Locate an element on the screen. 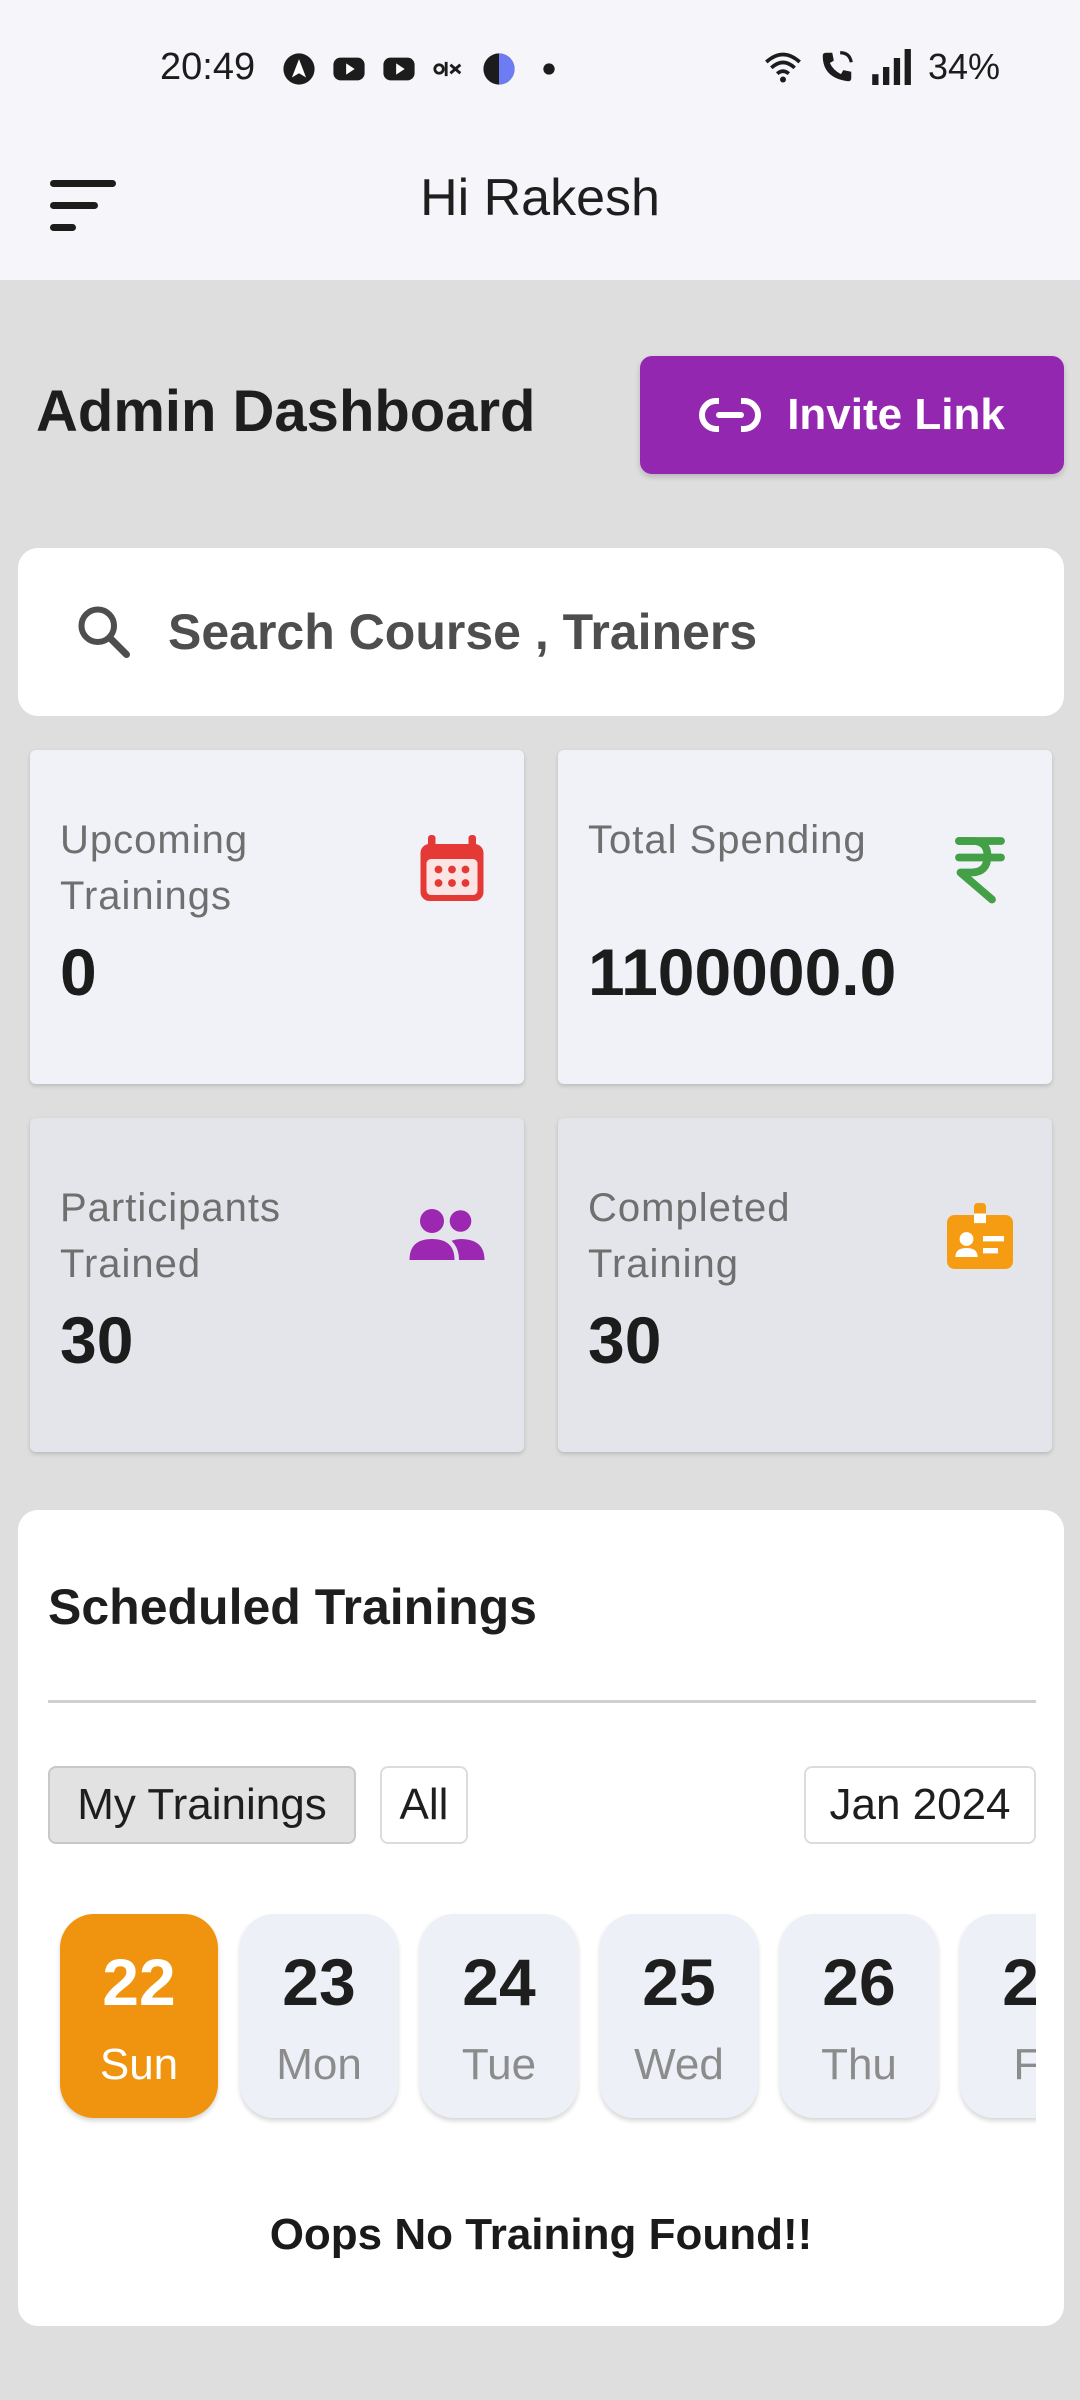 This screenshot has width=1080, height=2400. battery-percent: 34% is located at coordinates (963, 66).